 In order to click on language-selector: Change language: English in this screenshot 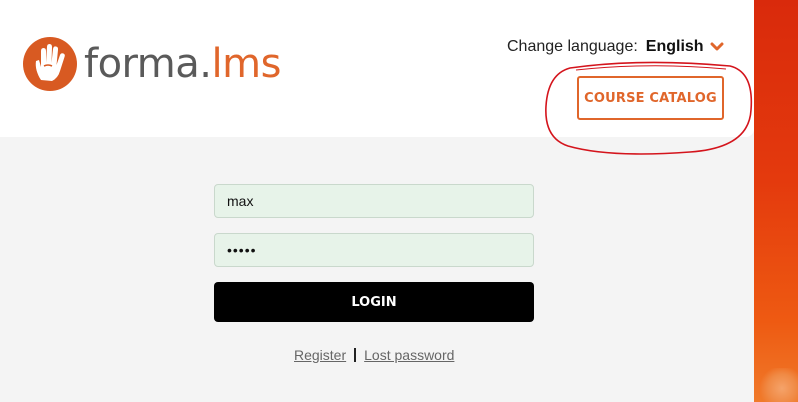, I will do `click(615, 47)`.